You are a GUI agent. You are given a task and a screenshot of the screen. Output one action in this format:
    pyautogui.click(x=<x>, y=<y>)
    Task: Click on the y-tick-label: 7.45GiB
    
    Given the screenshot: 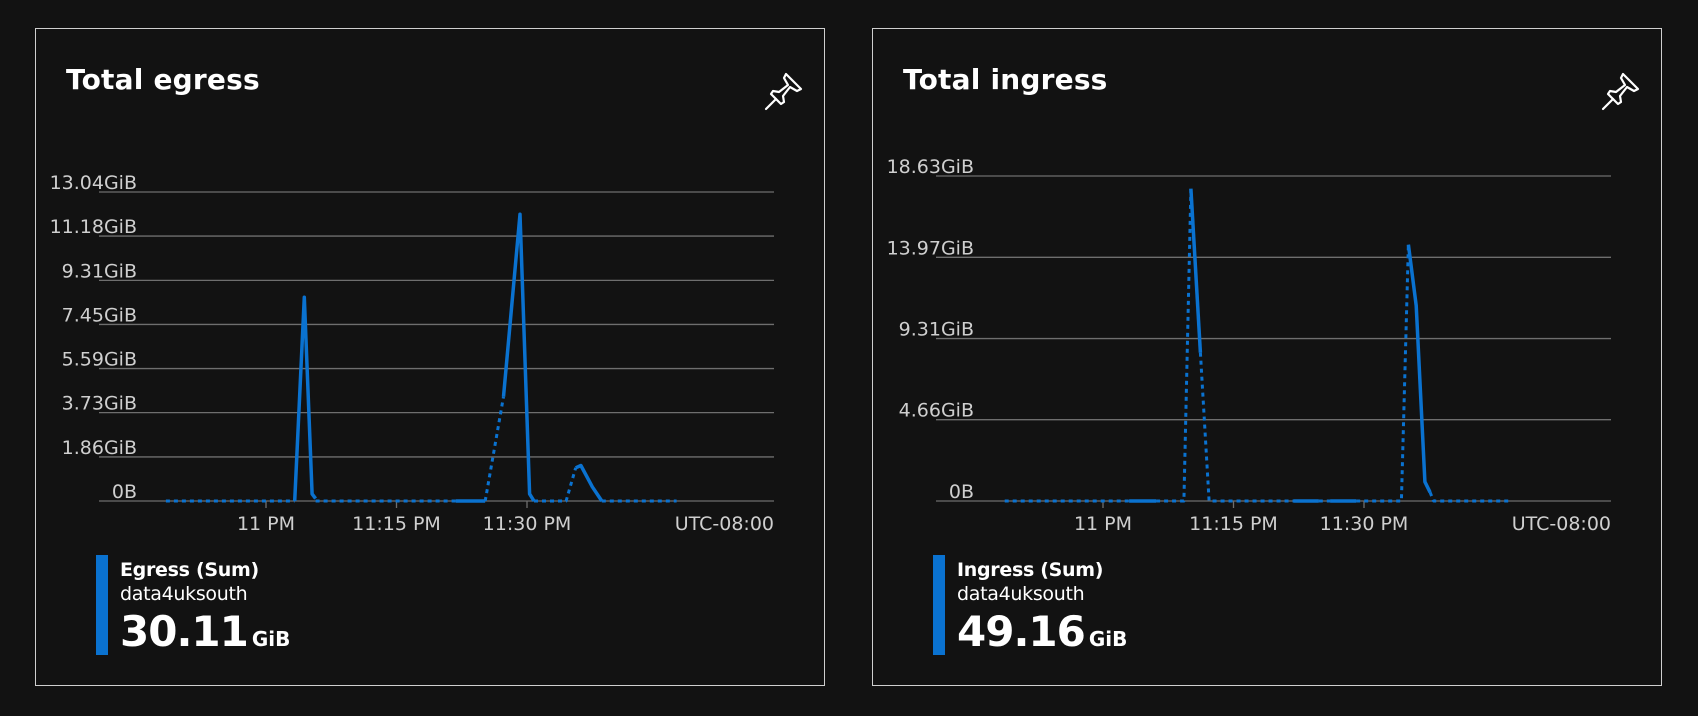 What is the action you would take?
    pyautogui.click(x=99, y=315)
    